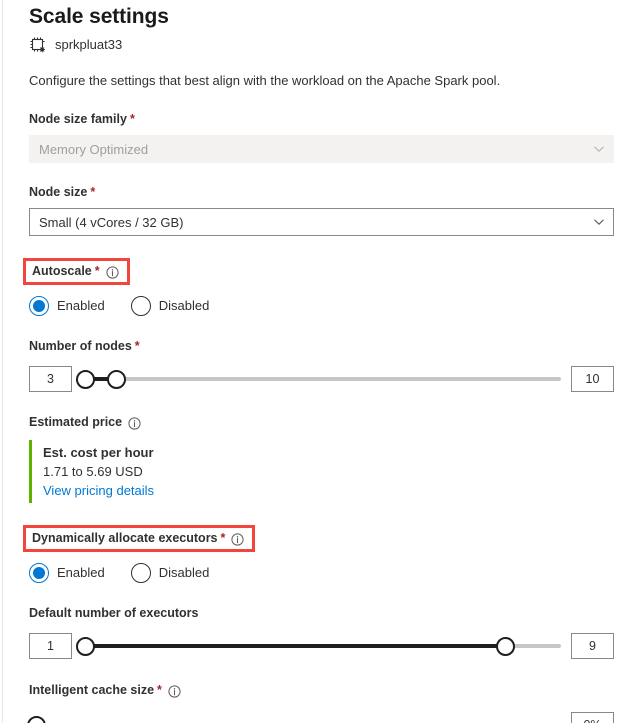 This screenshot has height=723, width=636. I want to click on field-node-size: Node size * Small (4 vCores / 32 GB), so click(321, 209).